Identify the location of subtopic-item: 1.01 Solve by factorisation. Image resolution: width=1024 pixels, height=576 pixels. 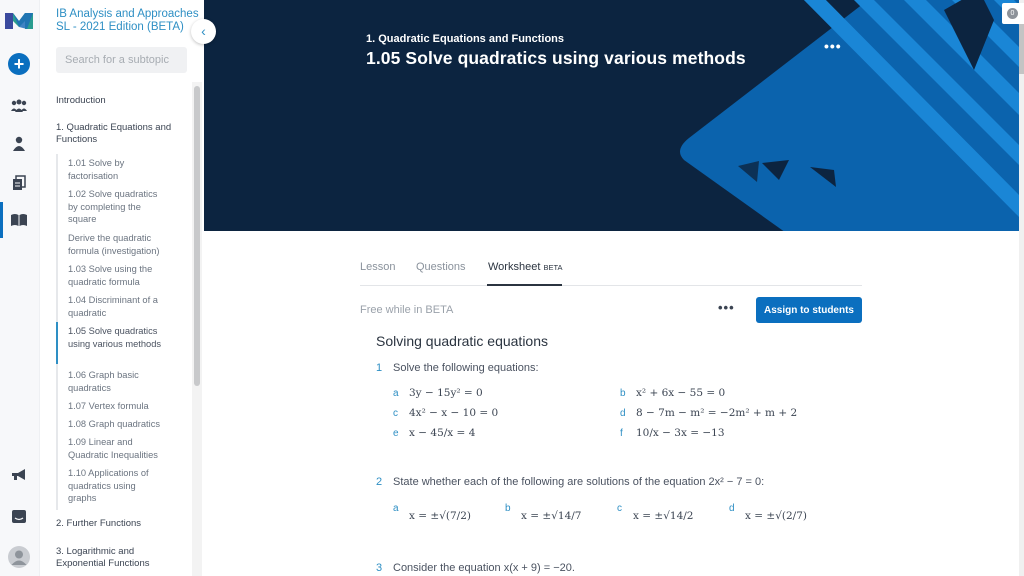
(116, 169).